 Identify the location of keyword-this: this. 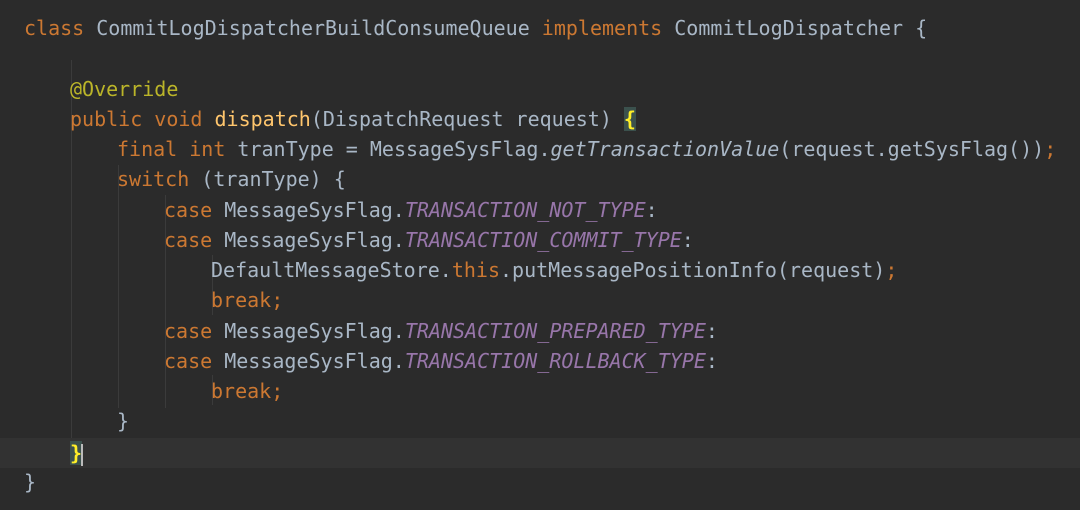
(475, 270).